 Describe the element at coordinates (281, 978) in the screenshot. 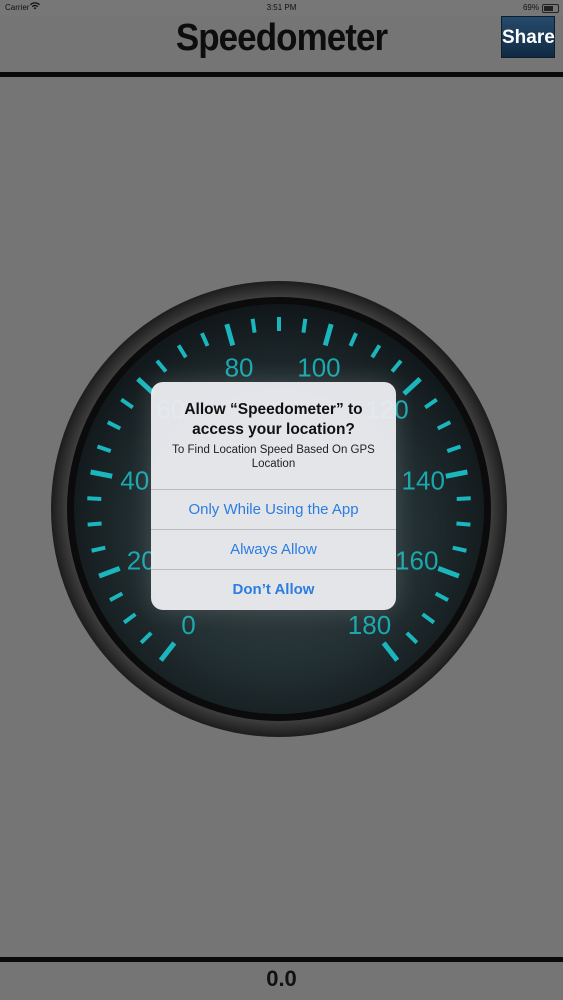

I see `speed-readout: 0.0` at that location.